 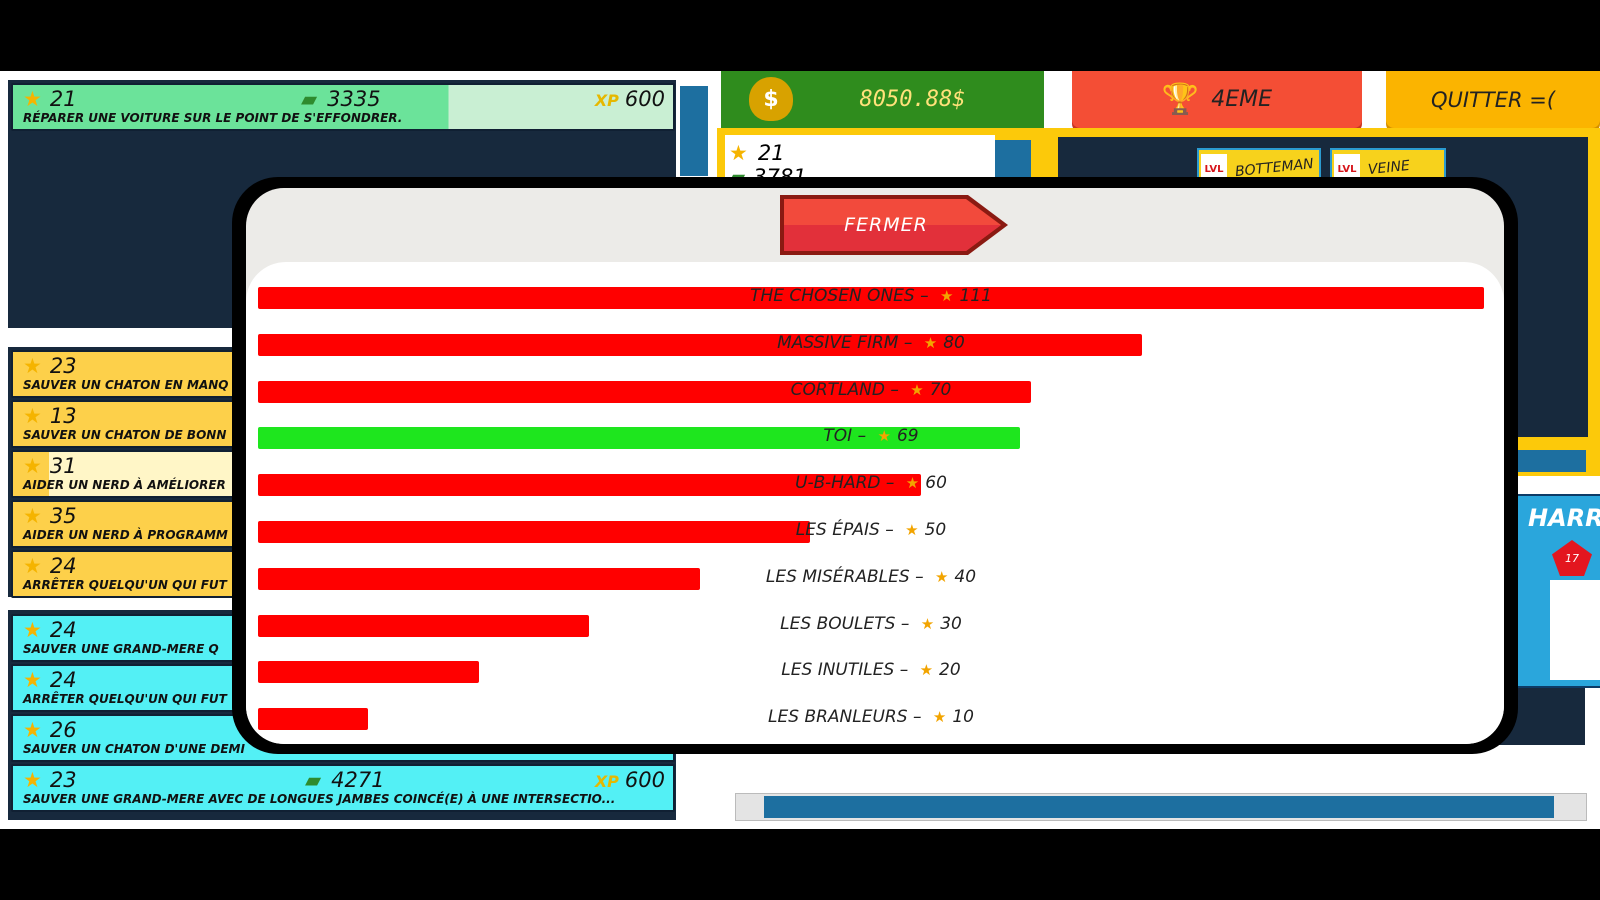 I want to click on team-score: 60, so click(x=936, y=483).